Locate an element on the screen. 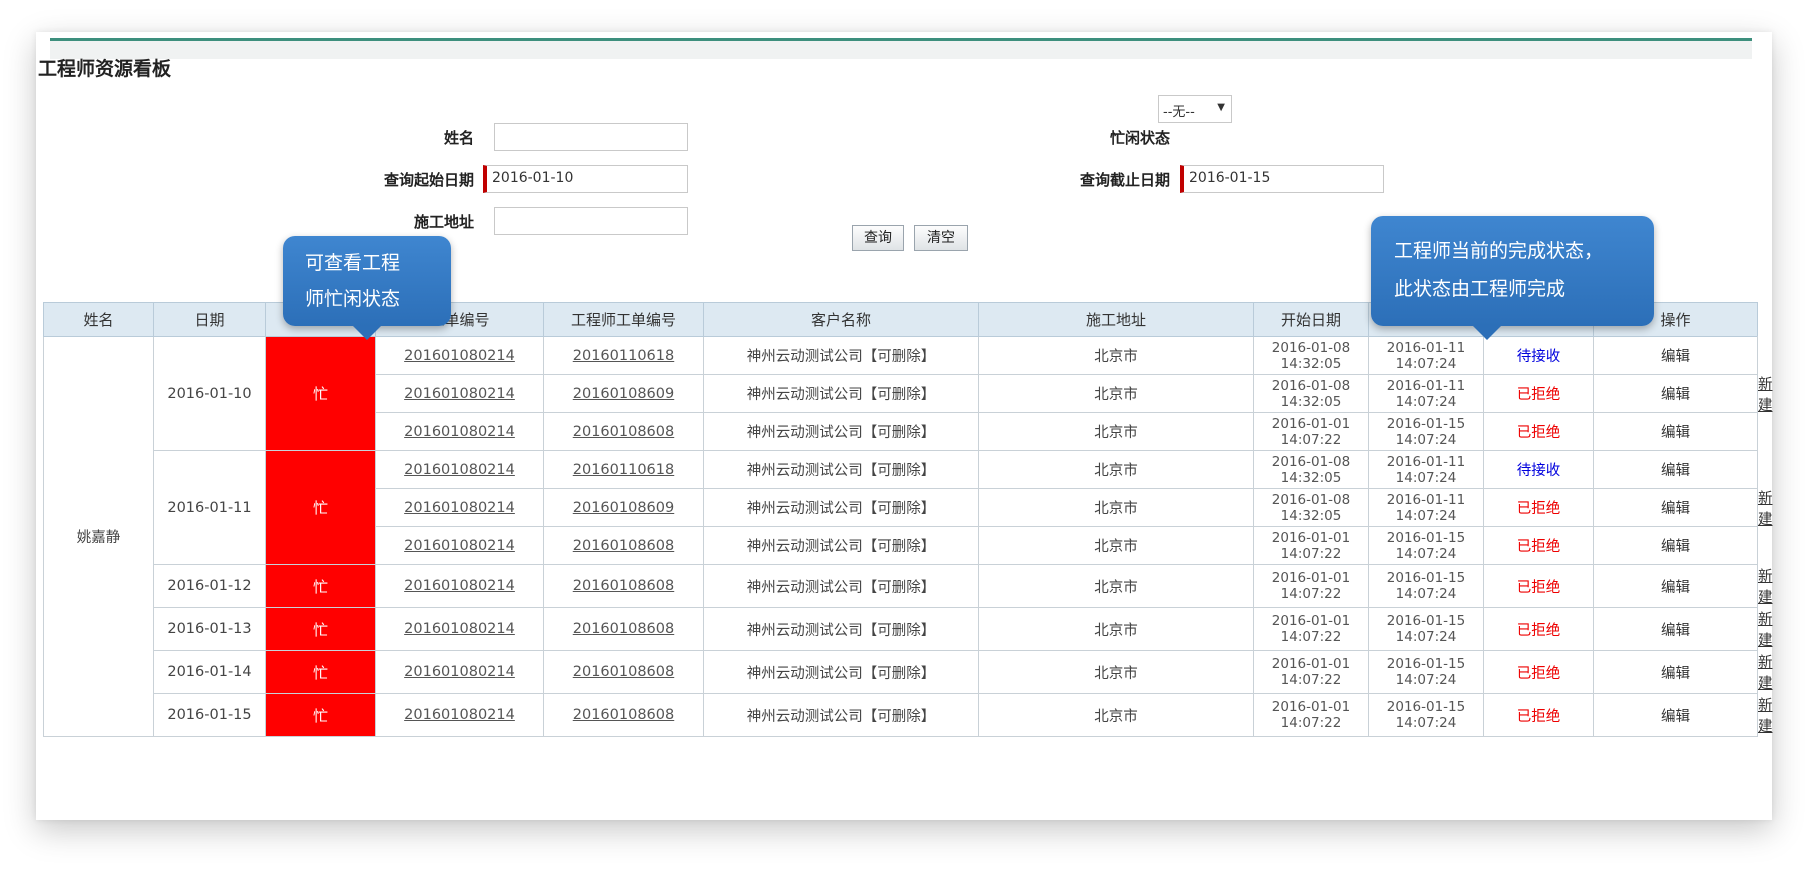 The width and height of the screenshot is (1820, 878). busy-status-select: --无-- ▼ is located at coordinates (1195, 109).